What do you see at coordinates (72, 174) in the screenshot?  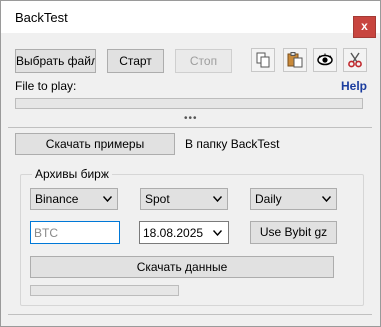 I see `archives-legend: Архивы бирж` at bounding box center [72, 174].